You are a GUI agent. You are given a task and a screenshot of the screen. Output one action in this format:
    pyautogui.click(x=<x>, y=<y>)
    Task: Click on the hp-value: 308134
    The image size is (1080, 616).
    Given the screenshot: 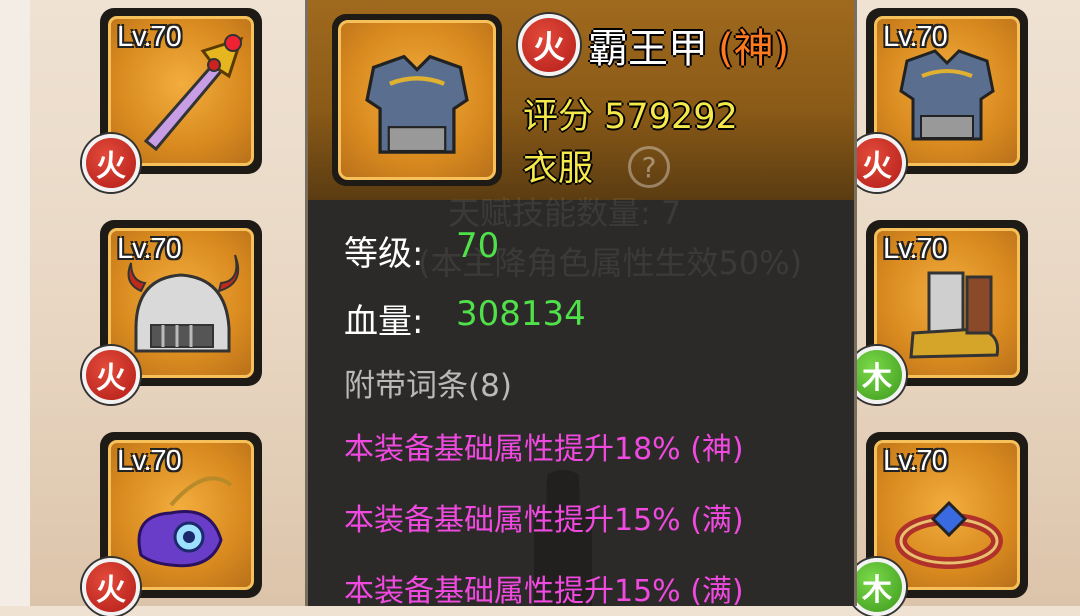 What is the action you would take?
    pyautogui.click(x=521, y=314)
    